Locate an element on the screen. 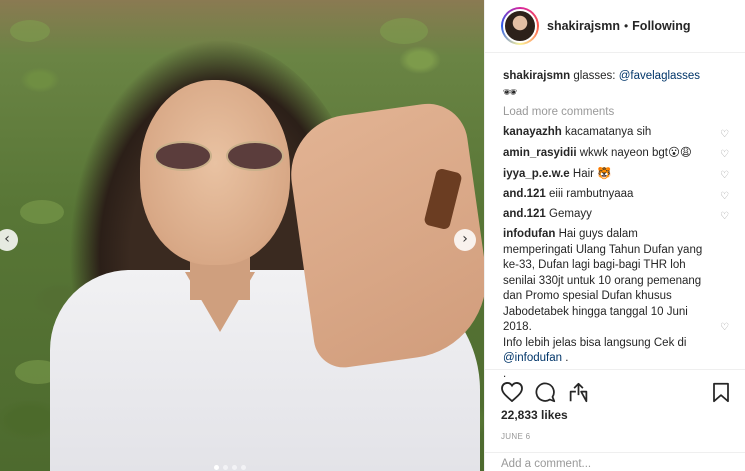 Image resolution: width=745 pixels, height=471 pixels. sunglasses-emoji: 🕶 is located at coordinates (510, 91).